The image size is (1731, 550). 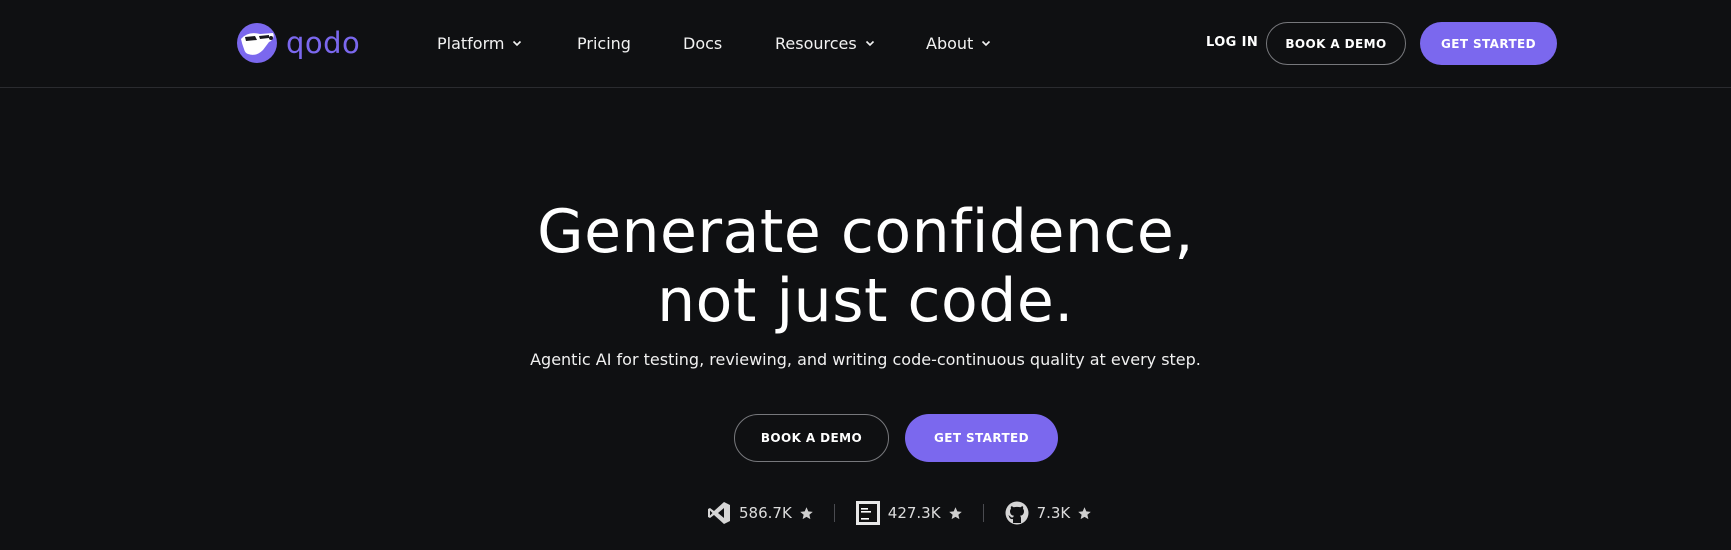 What do you see at coordinates (1336, 43) in the screenshot?
I see `header-book-demo-button: BOOK A DEMO` at bounding box center [1336, 43].